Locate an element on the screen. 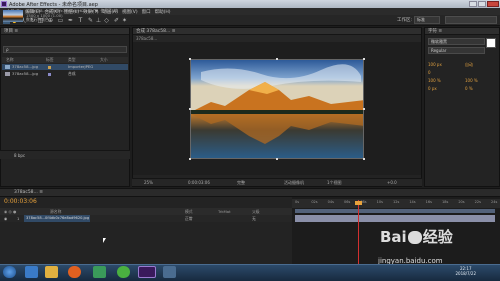 Image resolution: width=500 pixels, height=281 pixels. tsume-field: 0 % is located at coordinates (471, 89).